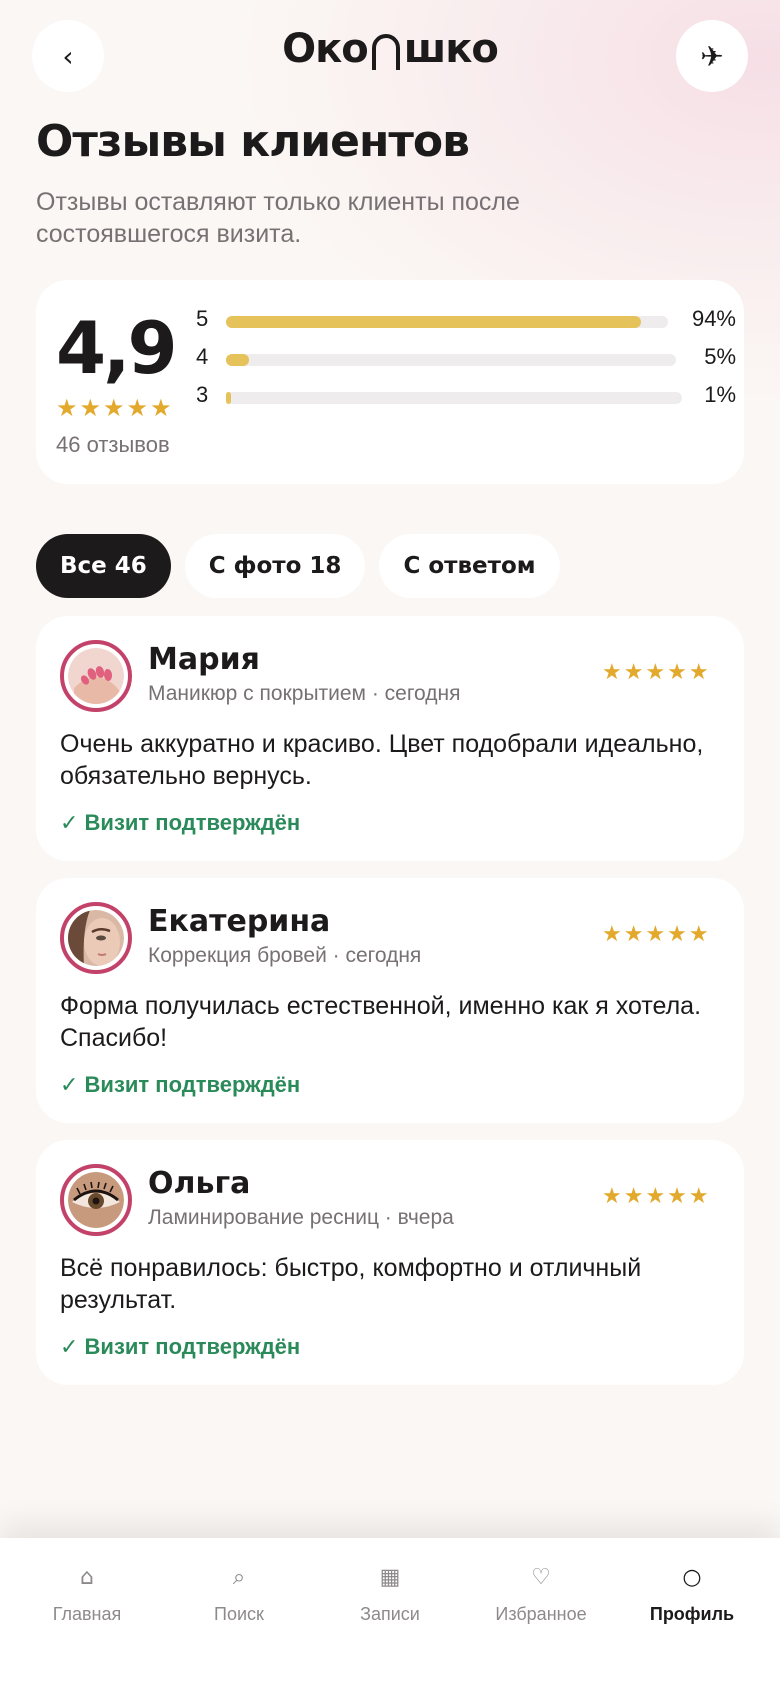 The width and height of the screenshot is (780, 1688). I want to click on filter-tabs: Все 46 С фото 18 С ответом, so click(298, 566).